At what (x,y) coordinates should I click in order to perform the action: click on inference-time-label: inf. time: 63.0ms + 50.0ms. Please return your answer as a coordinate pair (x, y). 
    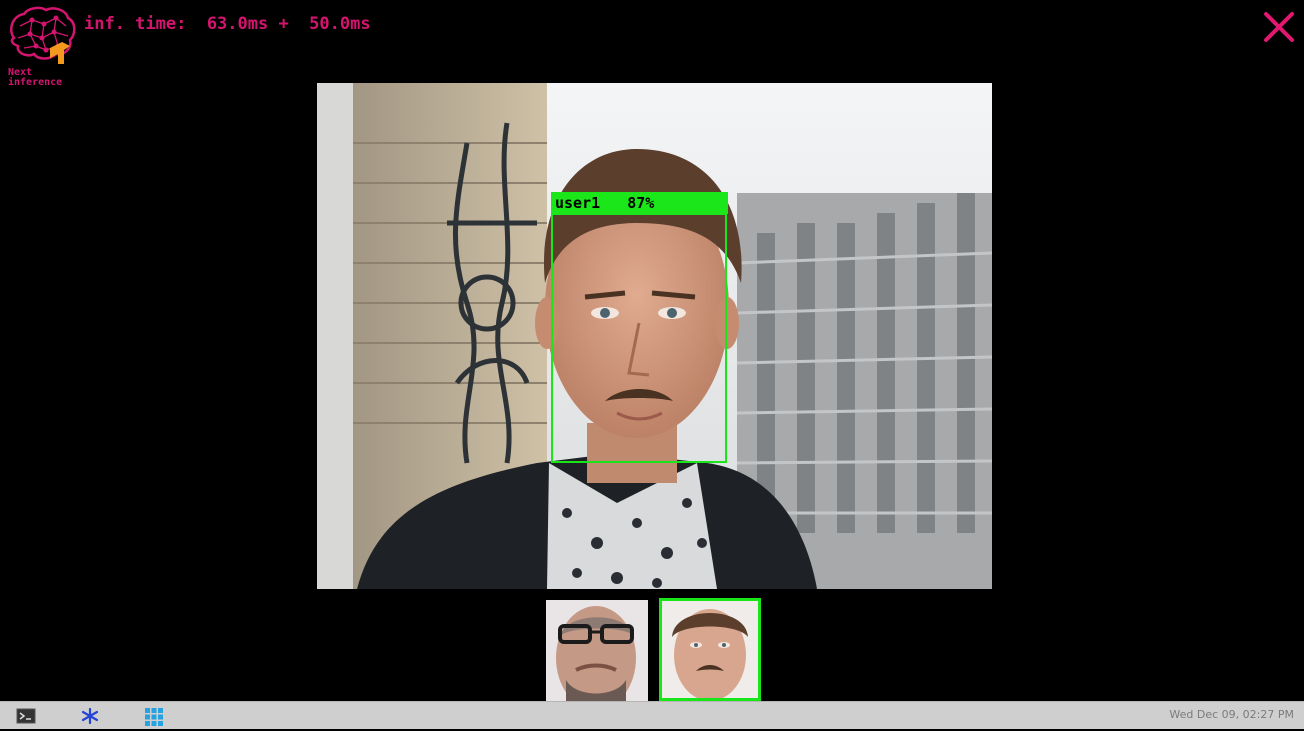
    Looking at the image, I should click on (227, 24).